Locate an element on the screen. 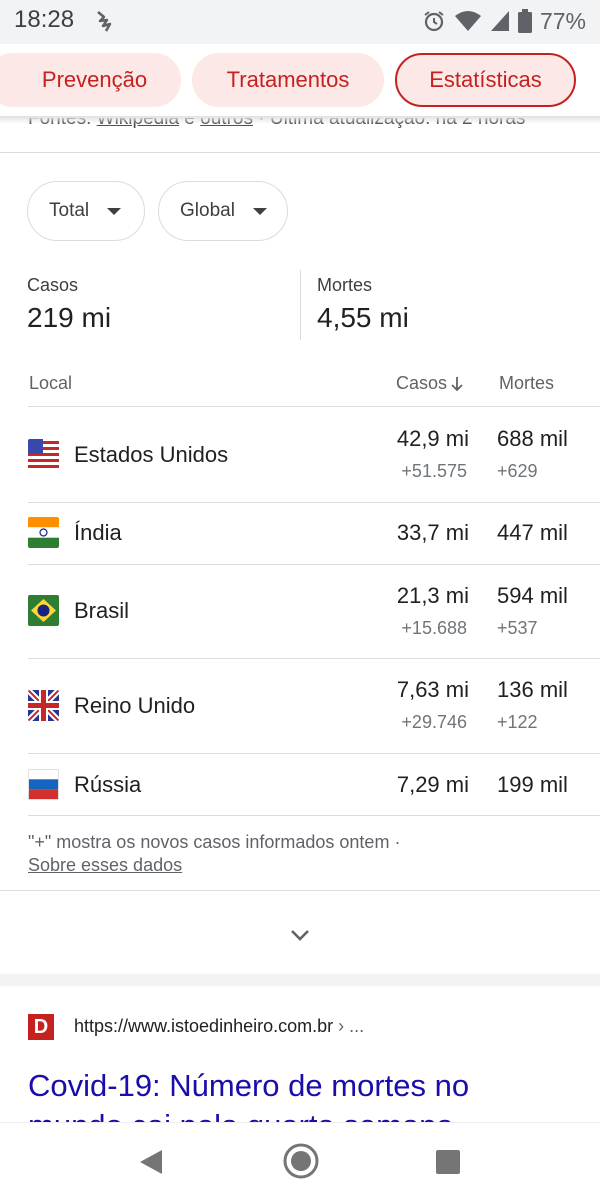 The image size is (600, 1200). signal-icon is located at coordinates (499, 21).